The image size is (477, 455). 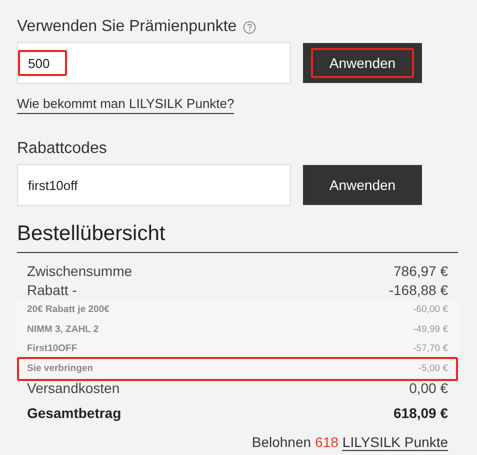 I want to click on reward-points: 618, so click(x=326, y=442).